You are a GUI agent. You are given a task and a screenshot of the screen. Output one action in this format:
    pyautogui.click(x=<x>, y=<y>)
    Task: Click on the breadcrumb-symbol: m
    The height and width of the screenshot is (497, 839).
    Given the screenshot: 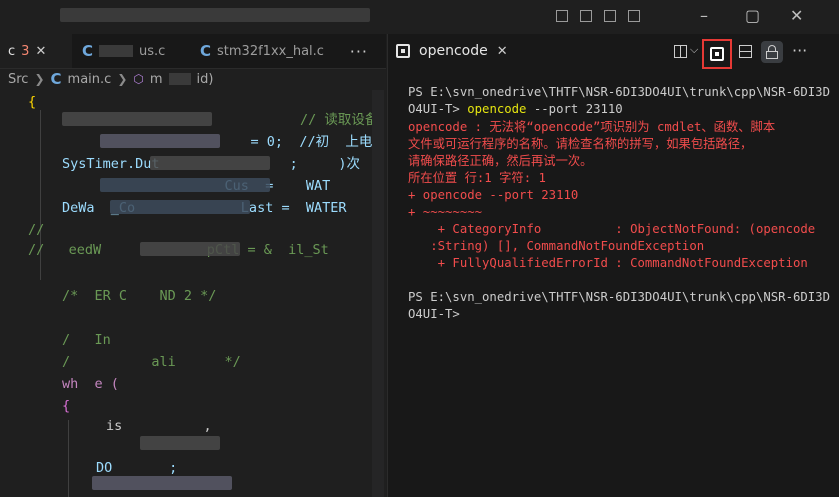 What is the action you would take?
    pyautogui.click(x=156, y=79)
    